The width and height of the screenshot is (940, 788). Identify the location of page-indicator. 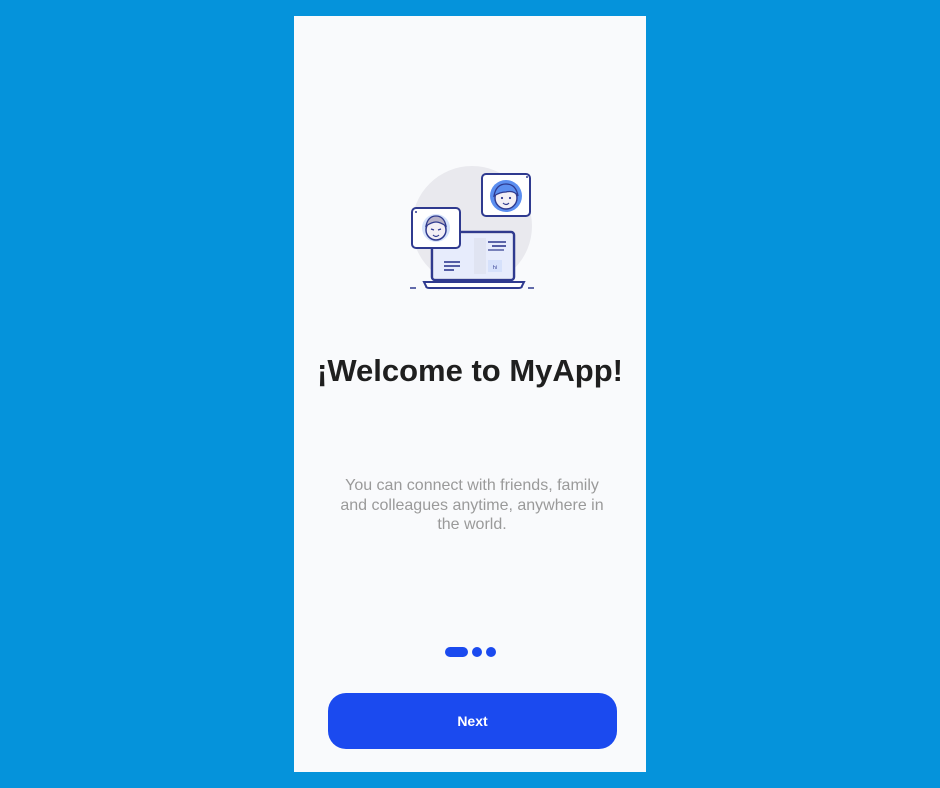
(470, 652).